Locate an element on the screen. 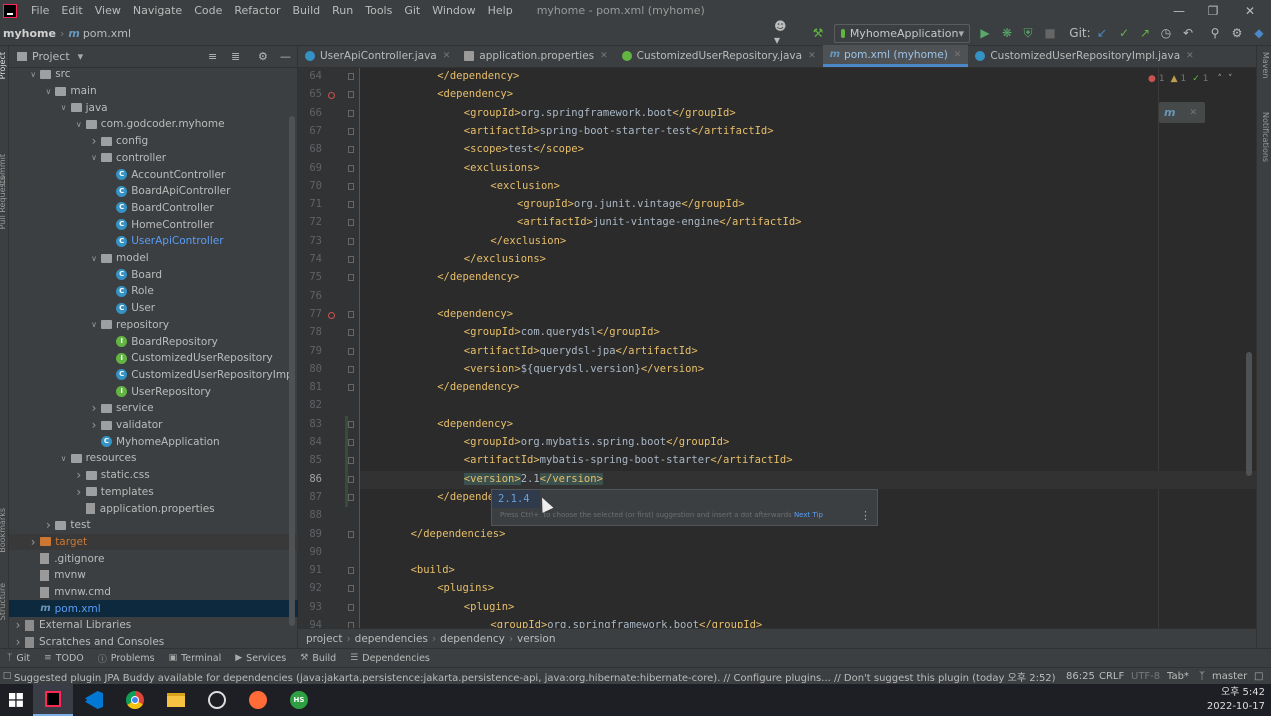 The image size is (1271, 716). editor-tab: CustomizedUserRepositoryImpl.java ✕ is located at coordinates (1084, 56).